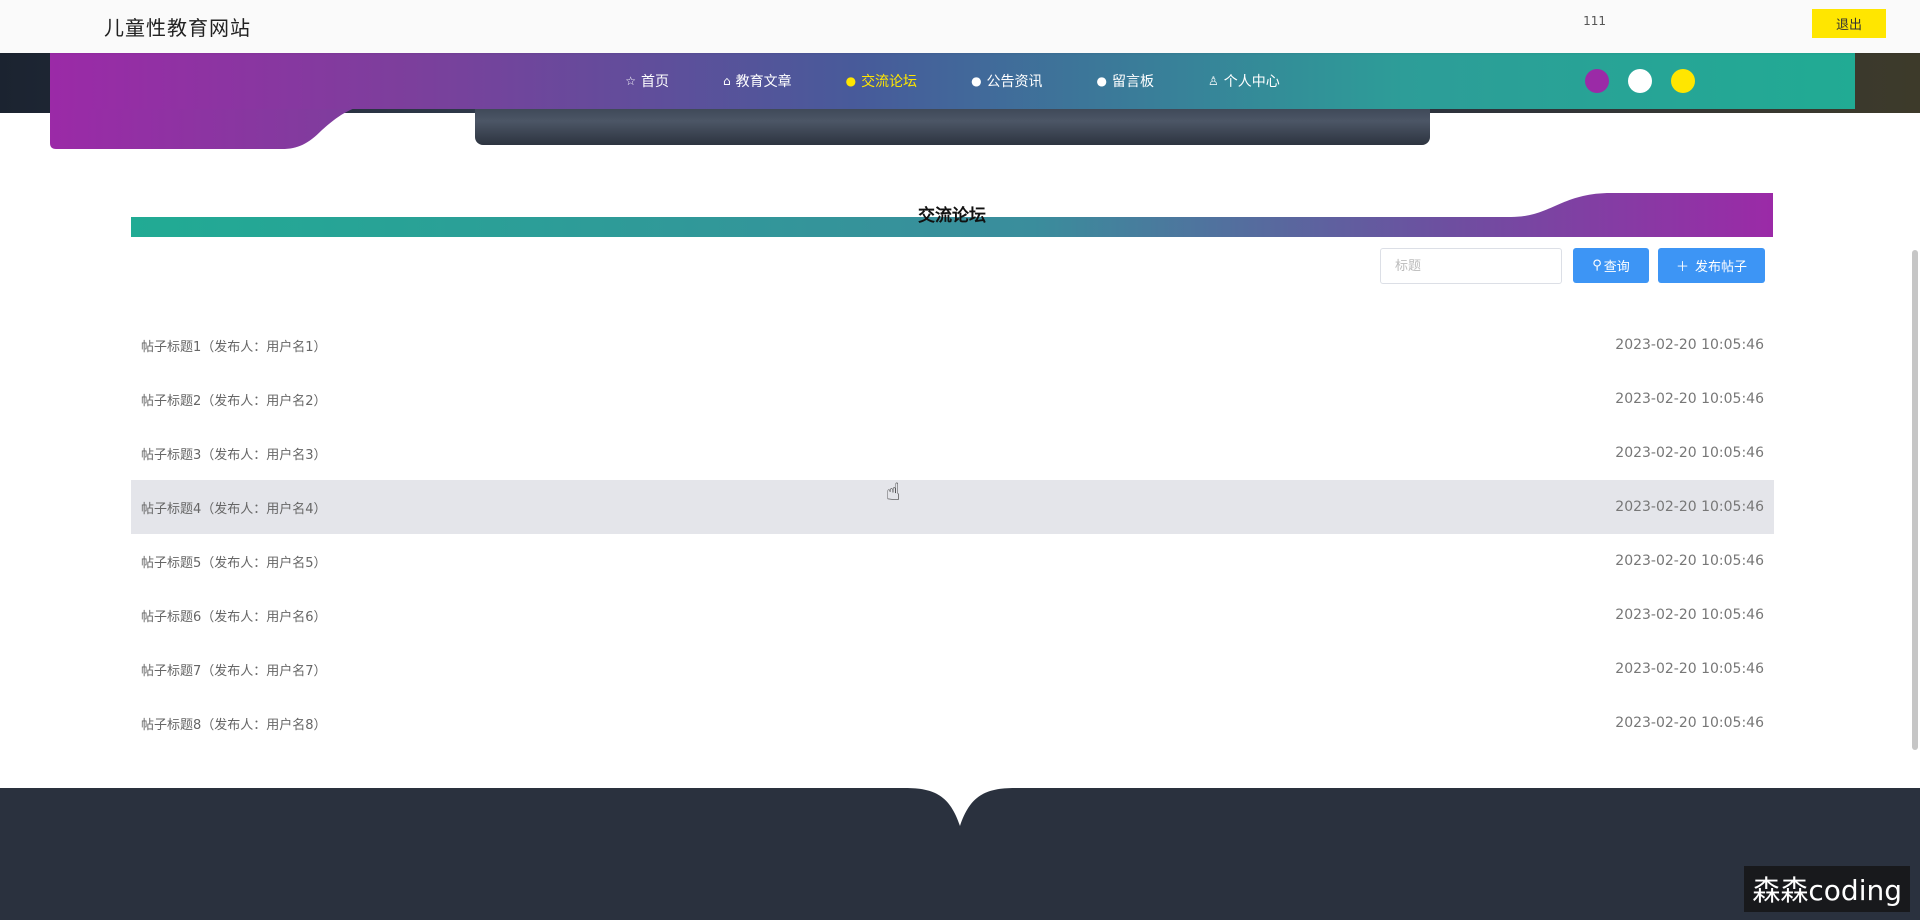  Describe the element at coordinates (630, 81) in the screenshot. I see `nav-item-icon: ☆` at that location.